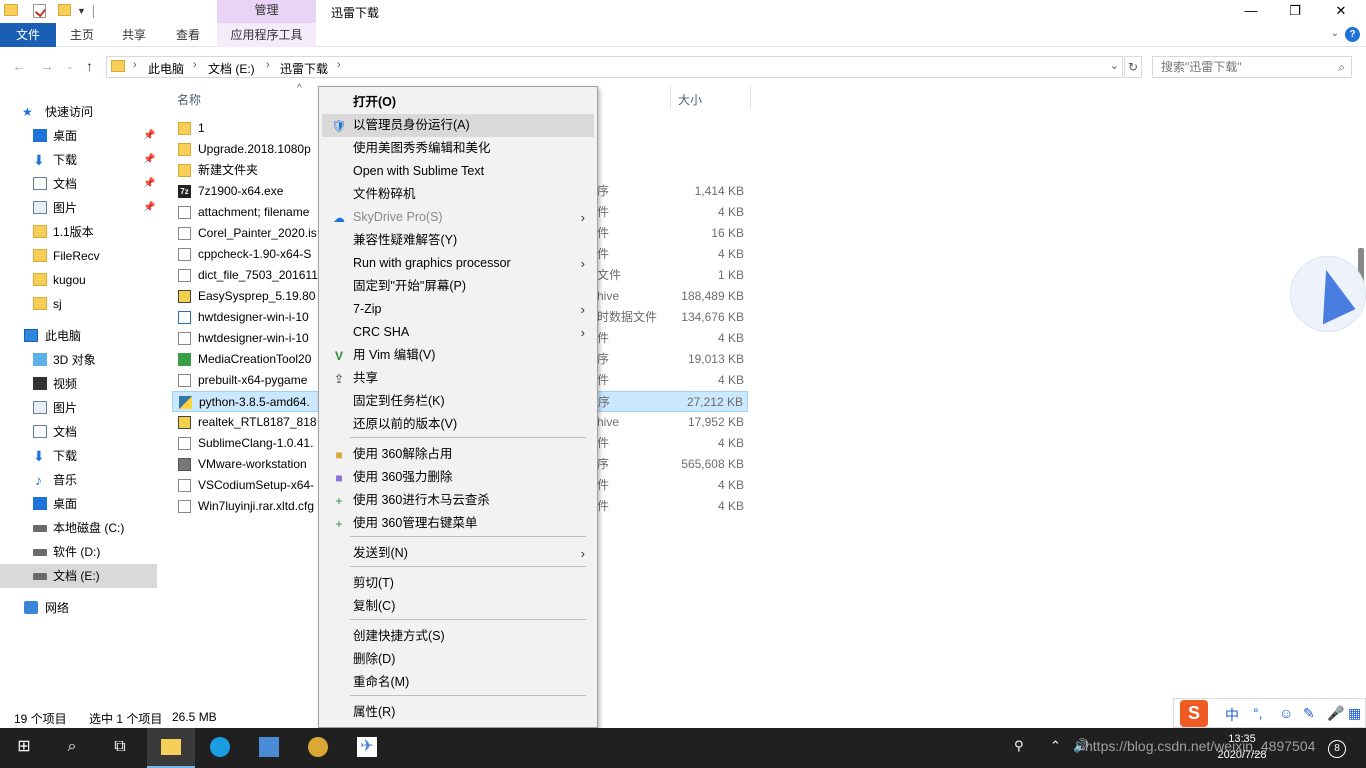 The width and height of the screenshot is (1366, 768). What do you see at coordinates (1335, 713) in the screenshot?
I see `microphone-icon: 🎤` at bounding box center [1335, 713].